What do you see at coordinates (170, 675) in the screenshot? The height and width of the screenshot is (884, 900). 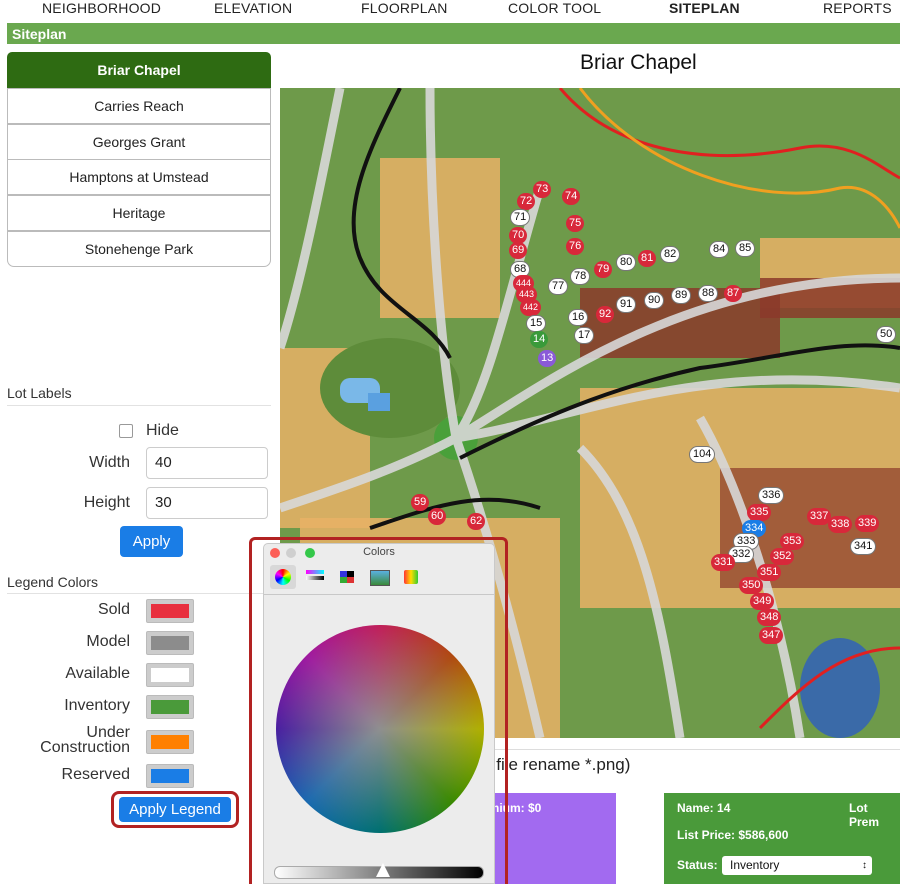 I see `legend-swatch-available` at bounding box center [170, 675].